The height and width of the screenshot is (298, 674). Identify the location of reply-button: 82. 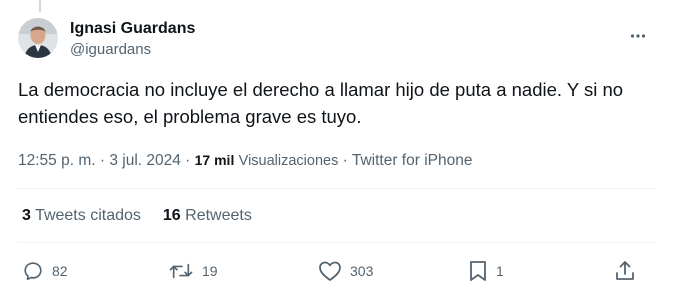
(45, 271).